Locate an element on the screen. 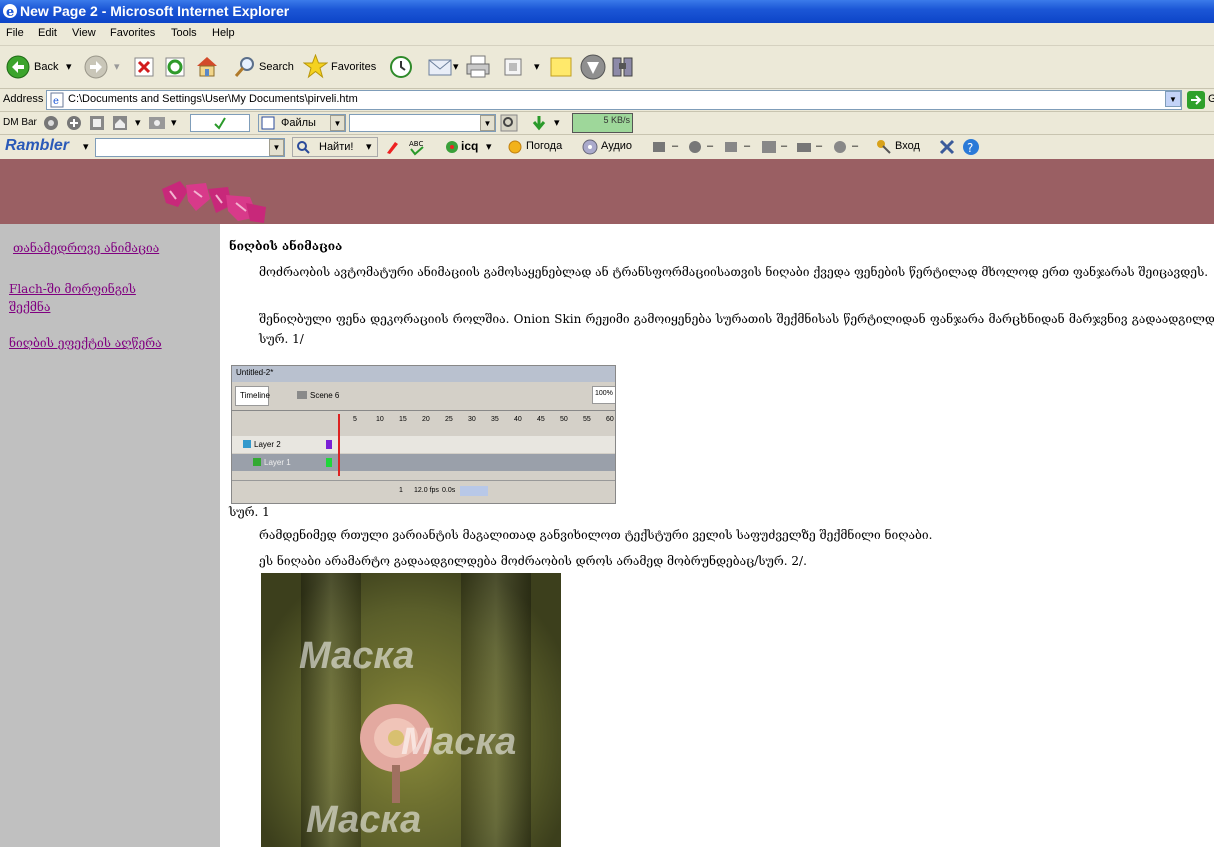 The width and height of the screenshot is (1214, 847). help-icon: ? is located at coordinates (971, 147).